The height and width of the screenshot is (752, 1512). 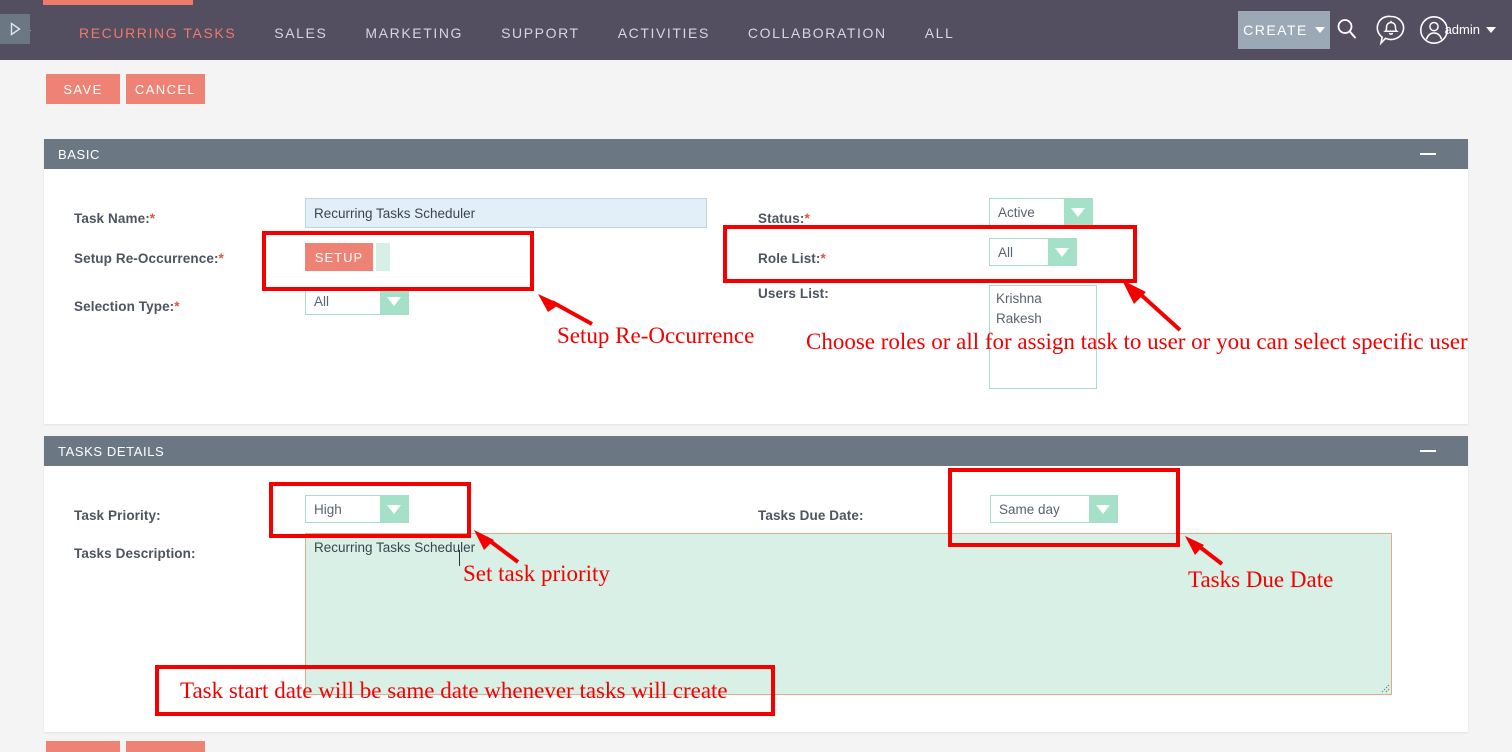 I want to click on play-triangle-icon, so click(x=15, y=29).